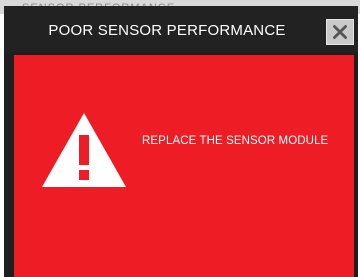  I want to click on close-icon, so click(340, 32).